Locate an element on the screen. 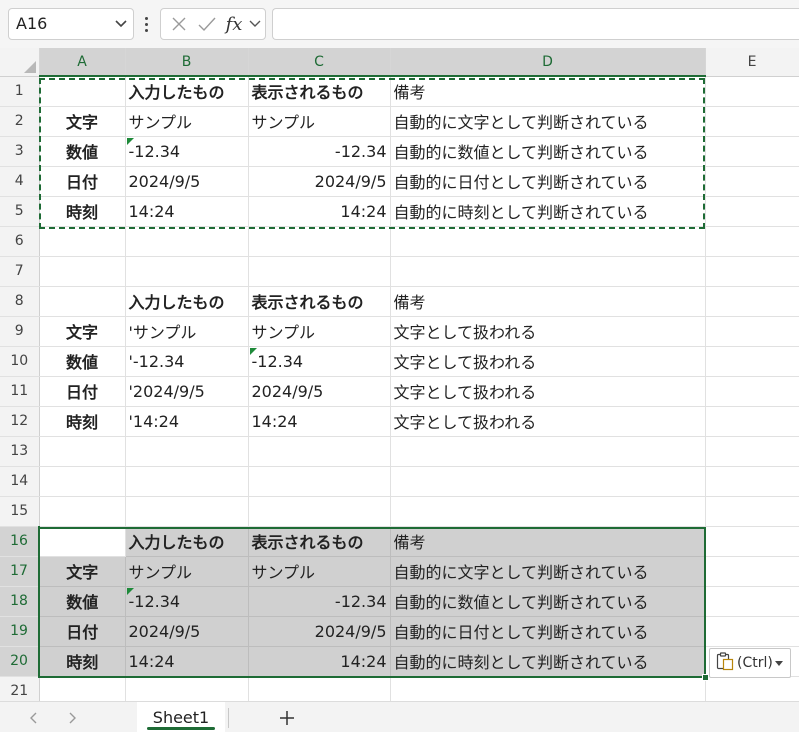  cell-b: サンプル is located at coordinates (187, 571).